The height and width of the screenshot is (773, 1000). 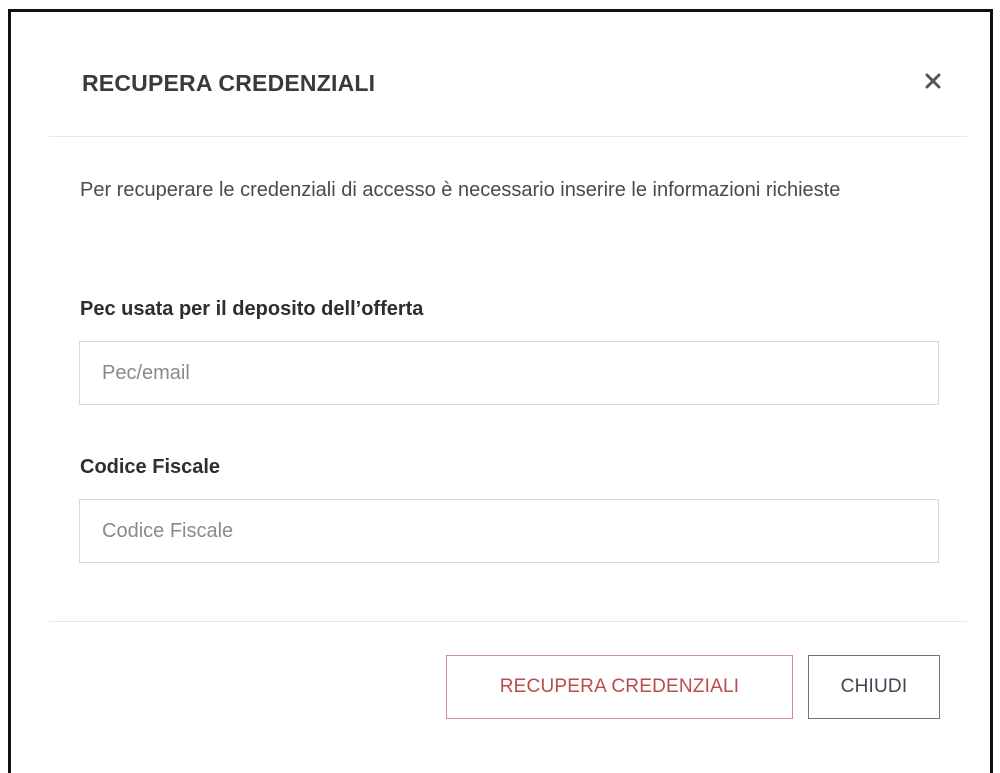 I want to click on pec-label: Pec usata per il deposito dell’offerta, so click(x=252, y=309).